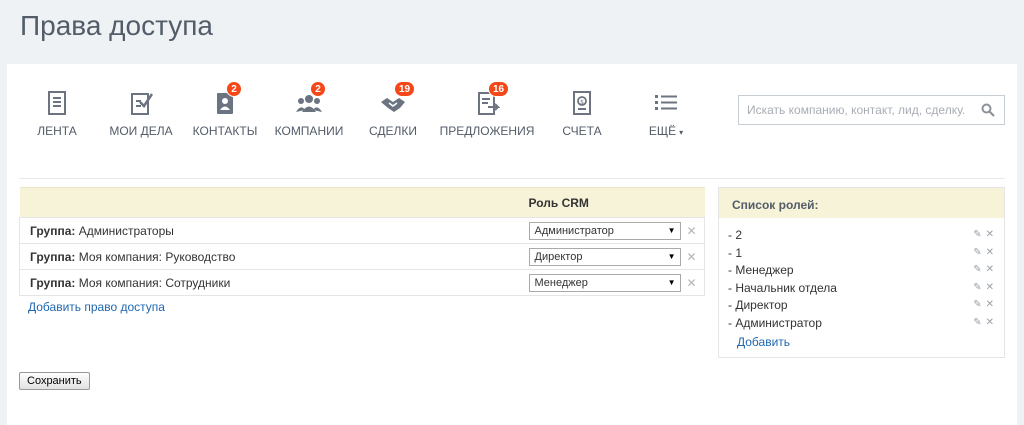 This screenshot has height=425, width=1024. I want to click on role-name: - Директор, so click(758, 305).